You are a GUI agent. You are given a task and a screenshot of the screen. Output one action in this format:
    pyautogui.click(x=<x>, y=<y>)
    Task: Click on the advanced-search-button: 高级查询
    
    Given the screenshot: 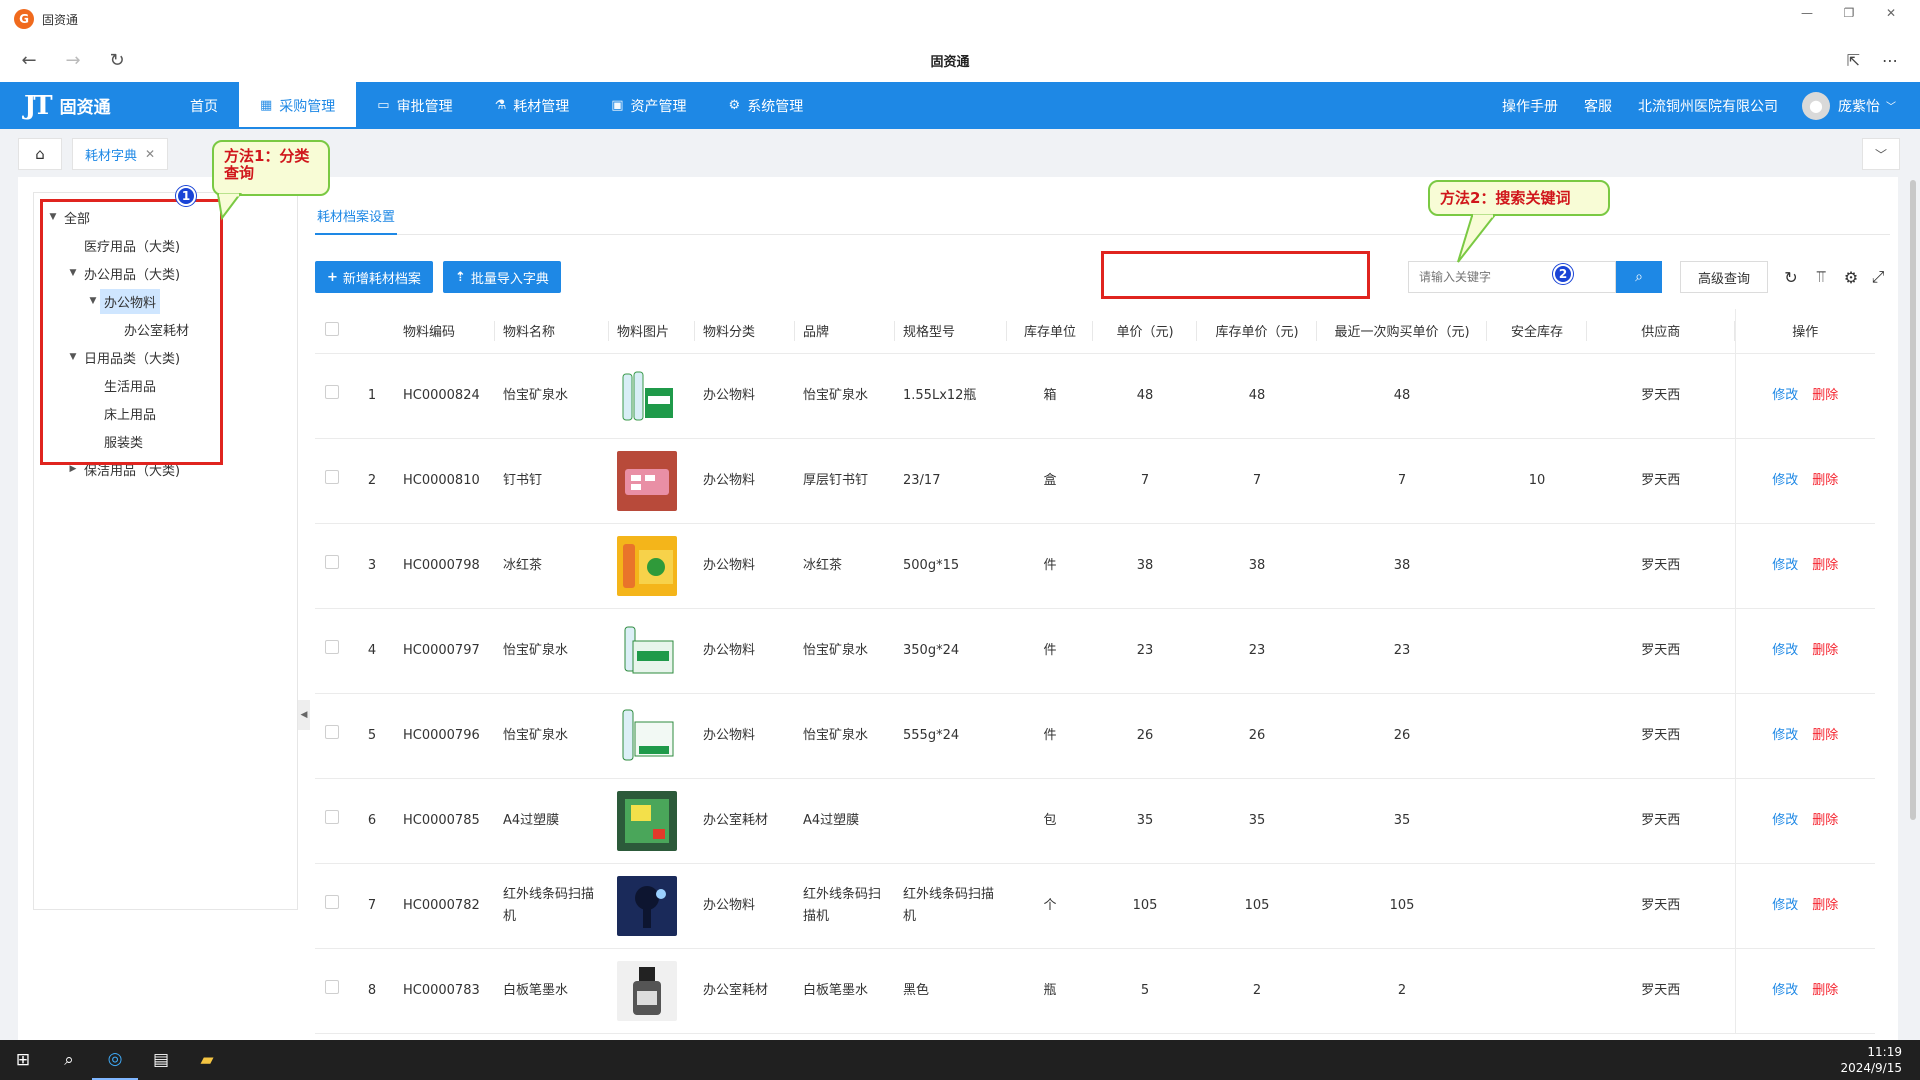 What is the action you would take?
    pyautogui.click(x=1724, y=277)
    